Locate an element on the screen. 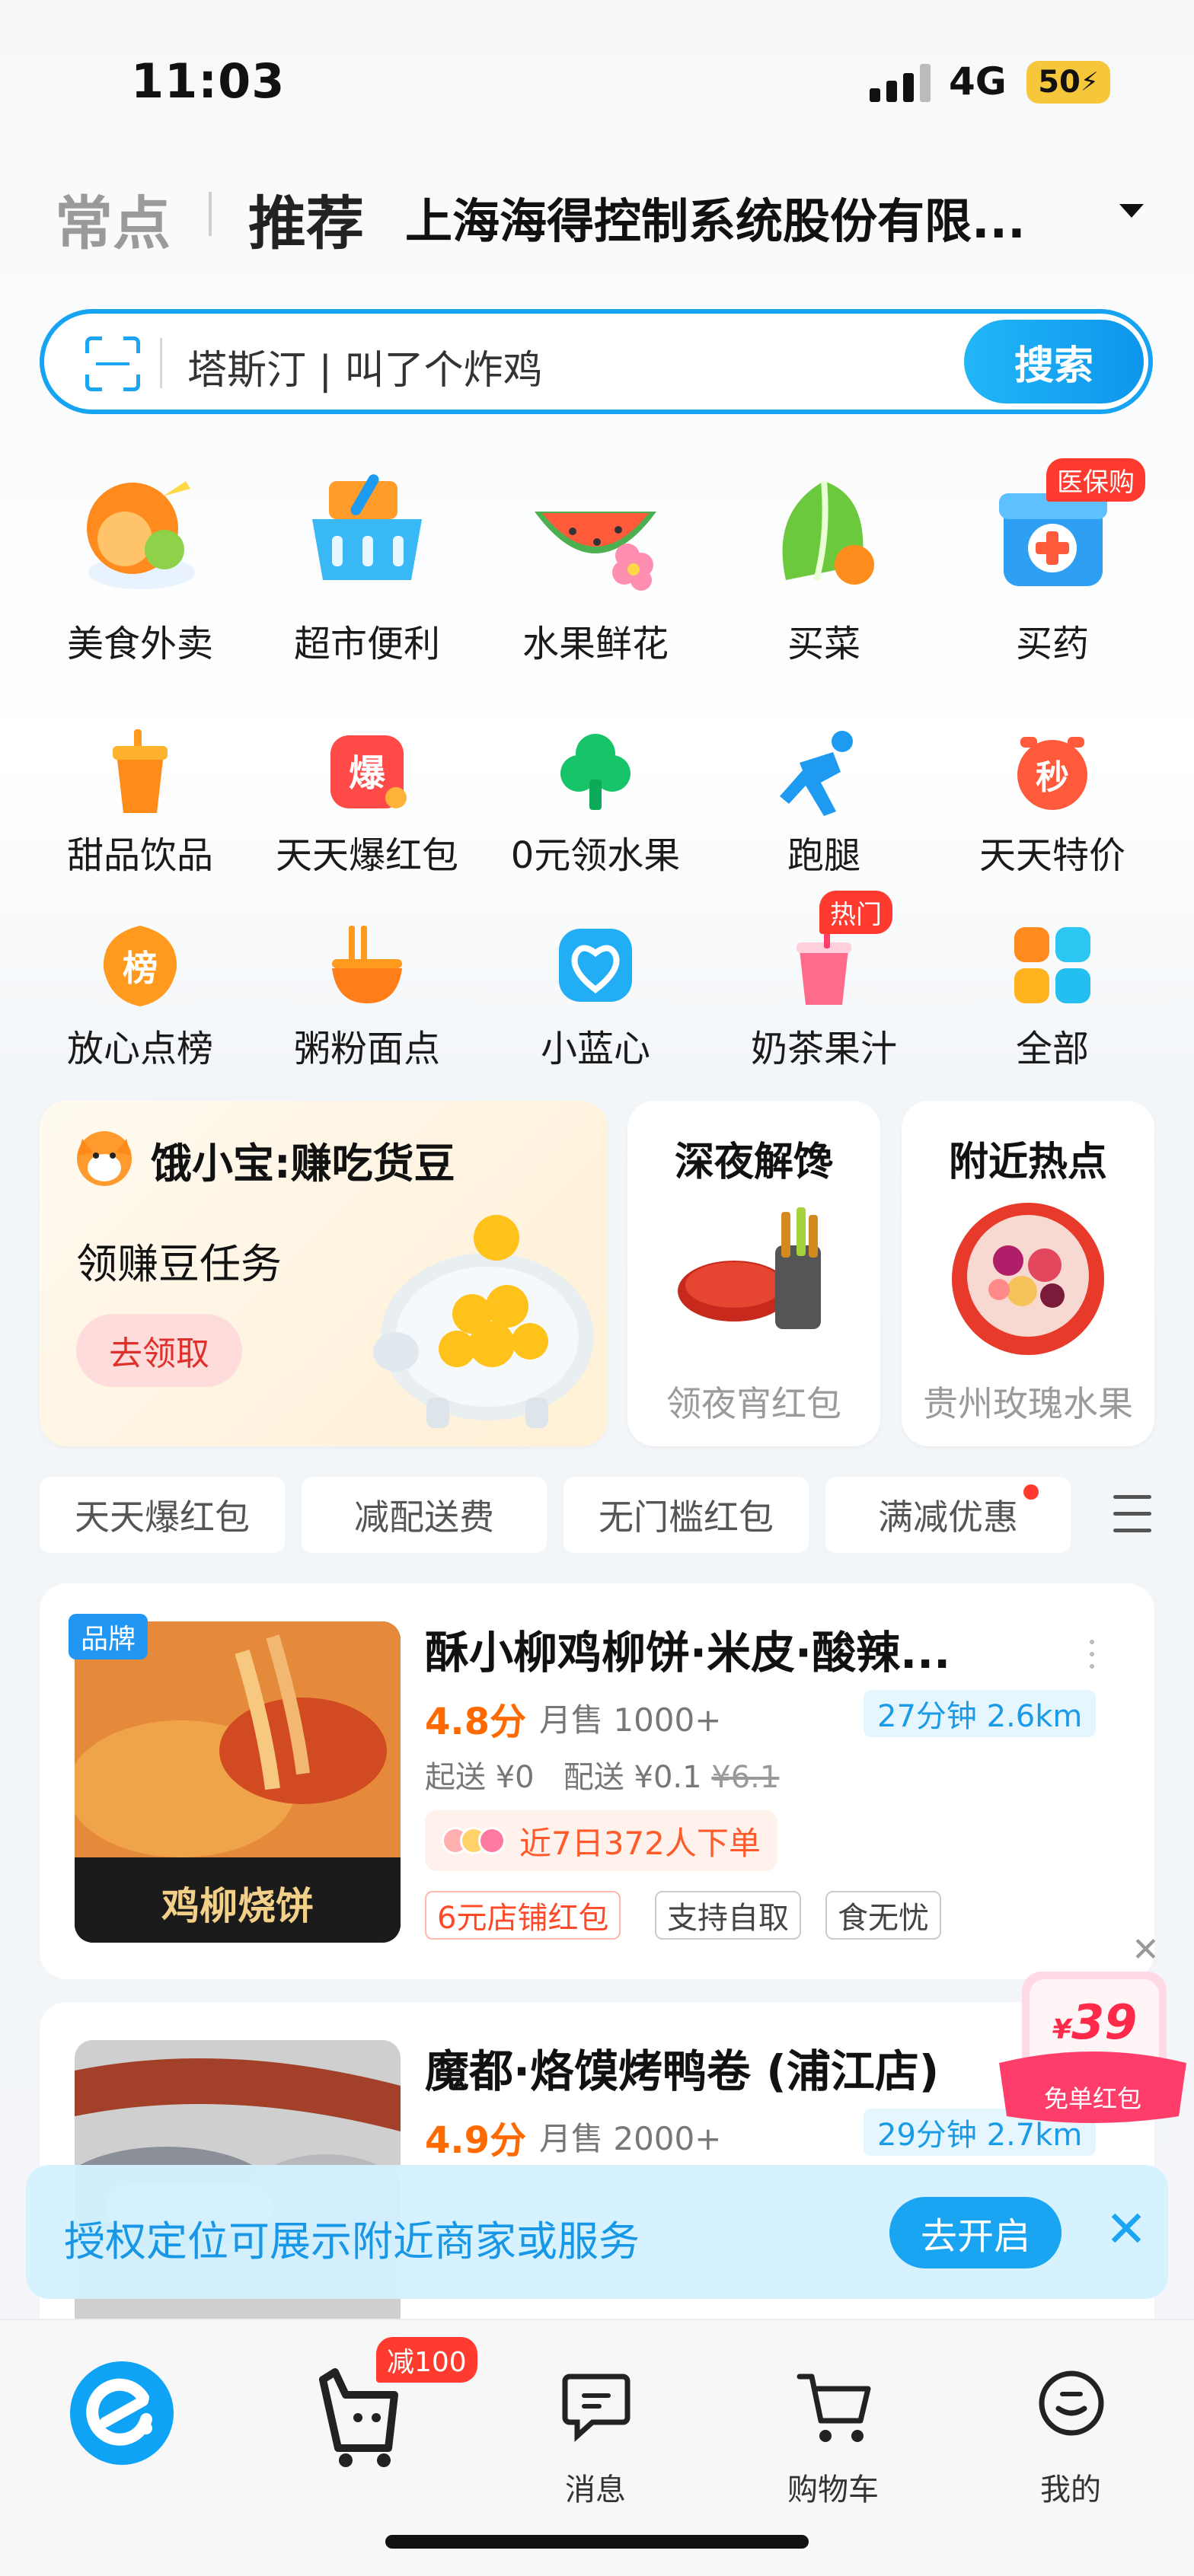  search-input: 塔斯汀 | 叫了个炸鸡 is located at coordinates (365, 367).